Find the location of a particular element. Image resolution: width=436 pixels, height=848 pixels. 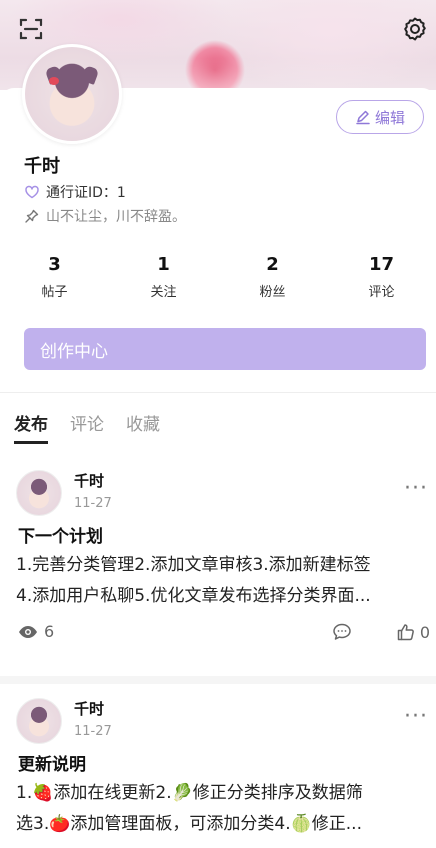

views-count: 6 is located at coordinates (36, 631).